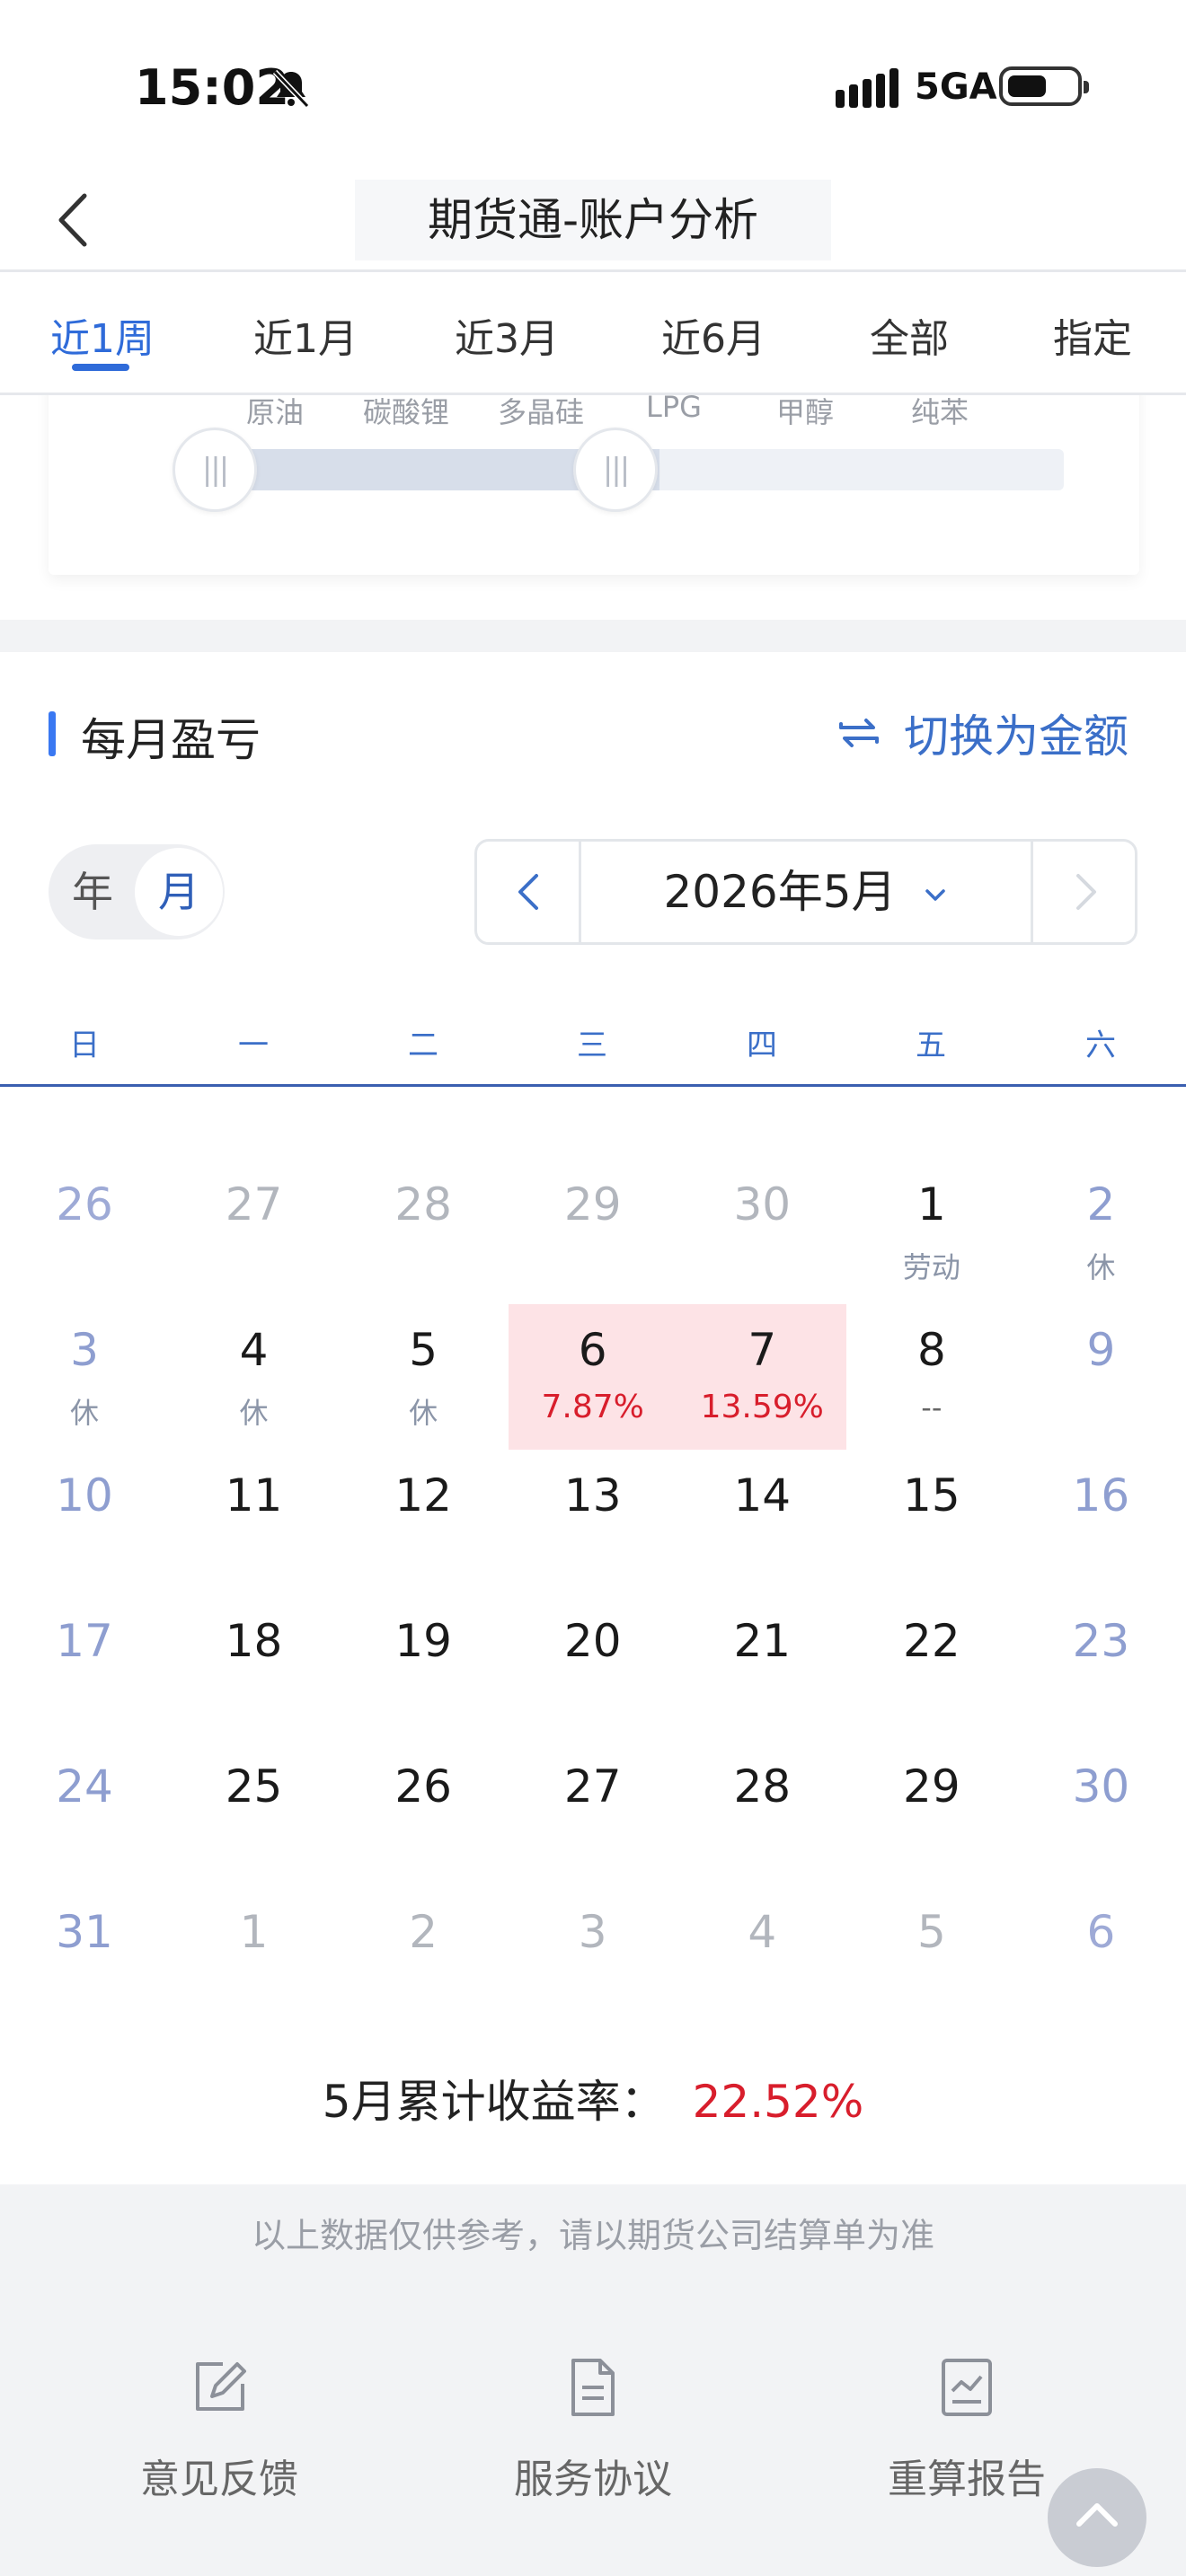 The height and width of the screenshot is (2576, 1186). Describe the element at coordinates (940, 412) in the screenshot. I see `range-label: 纯苯` at that location.